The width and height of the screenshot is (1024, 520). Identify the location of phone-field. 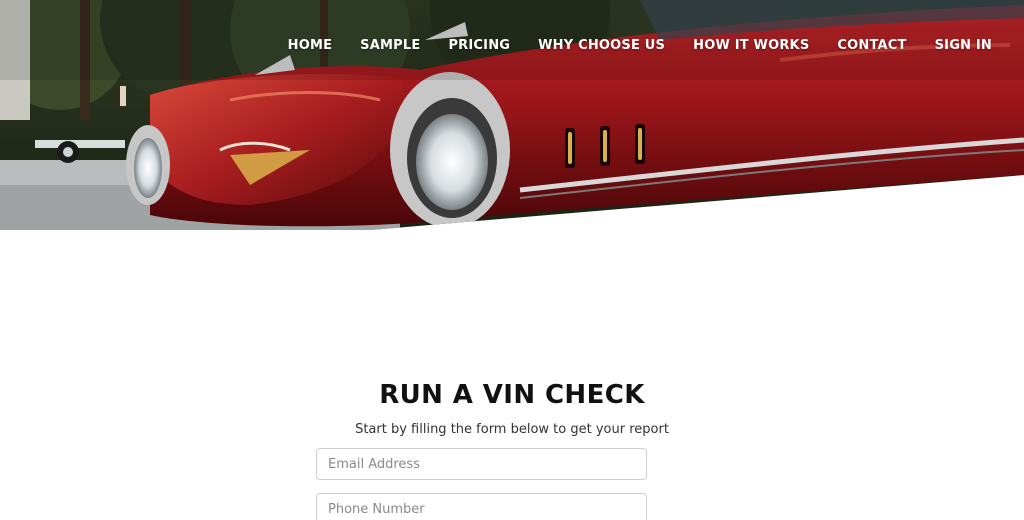
(481, 506).